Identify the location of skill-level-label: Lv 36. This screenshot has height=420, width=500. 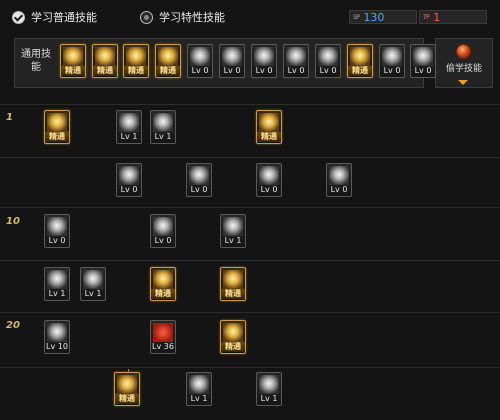
(163, 346).